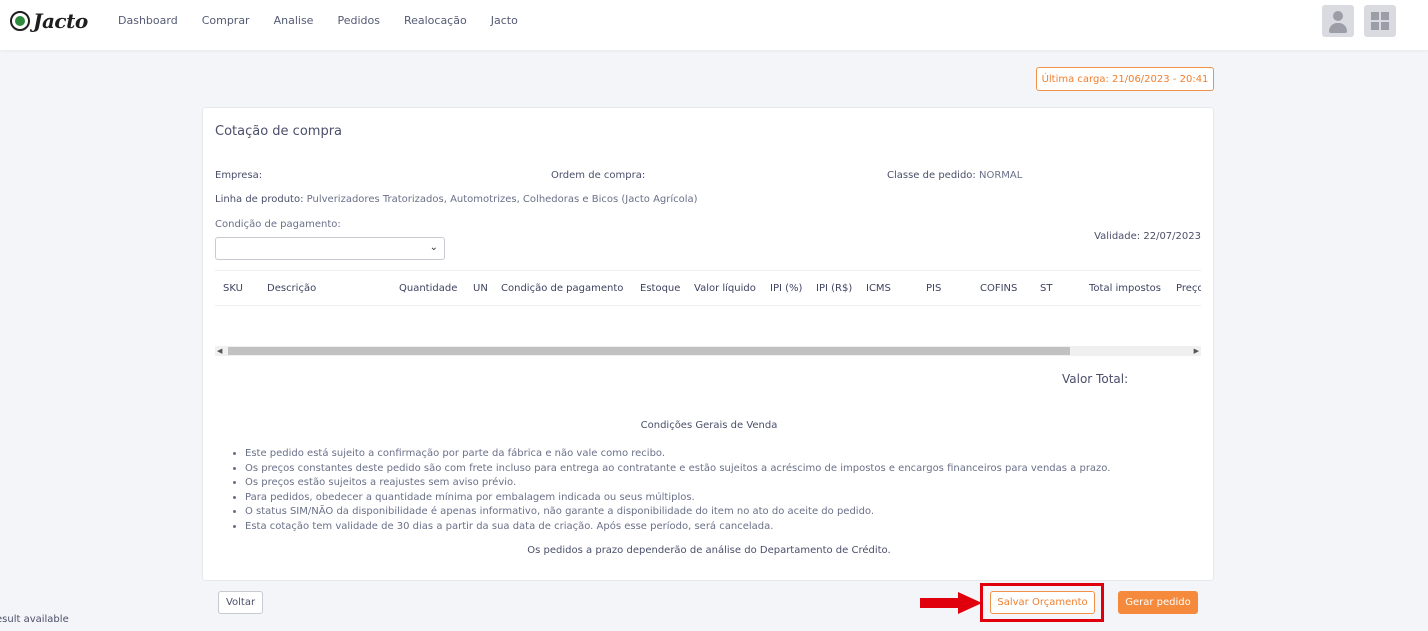  Describe the element at coordinates (998, 288) in the screenshot. I see `col-cofins: COFINS` at that location.